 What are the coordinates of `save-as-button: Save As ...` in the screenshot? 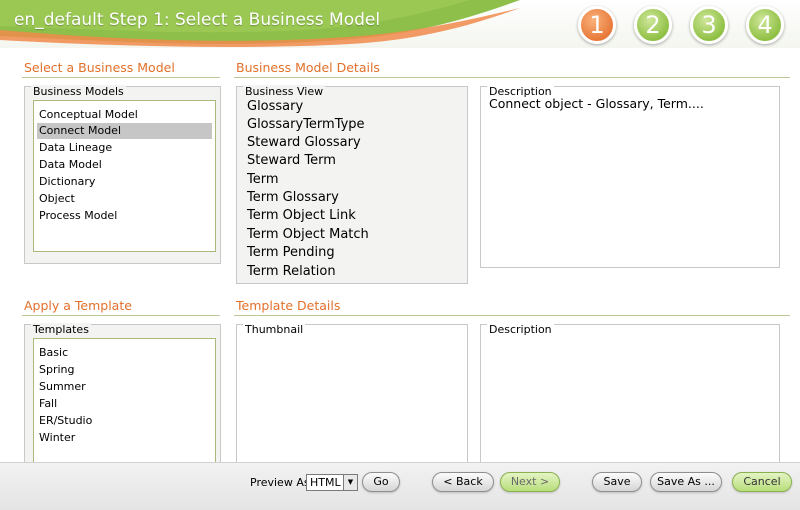 It's located at (686, 482).